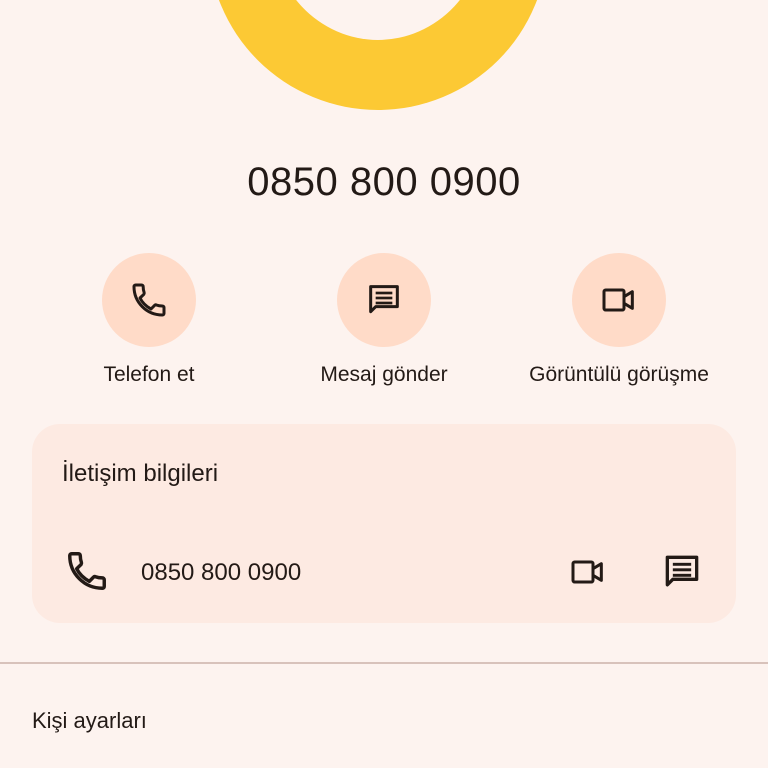 This screenshot has height=768, width=768. I want to click on divider, so click(384, 663).